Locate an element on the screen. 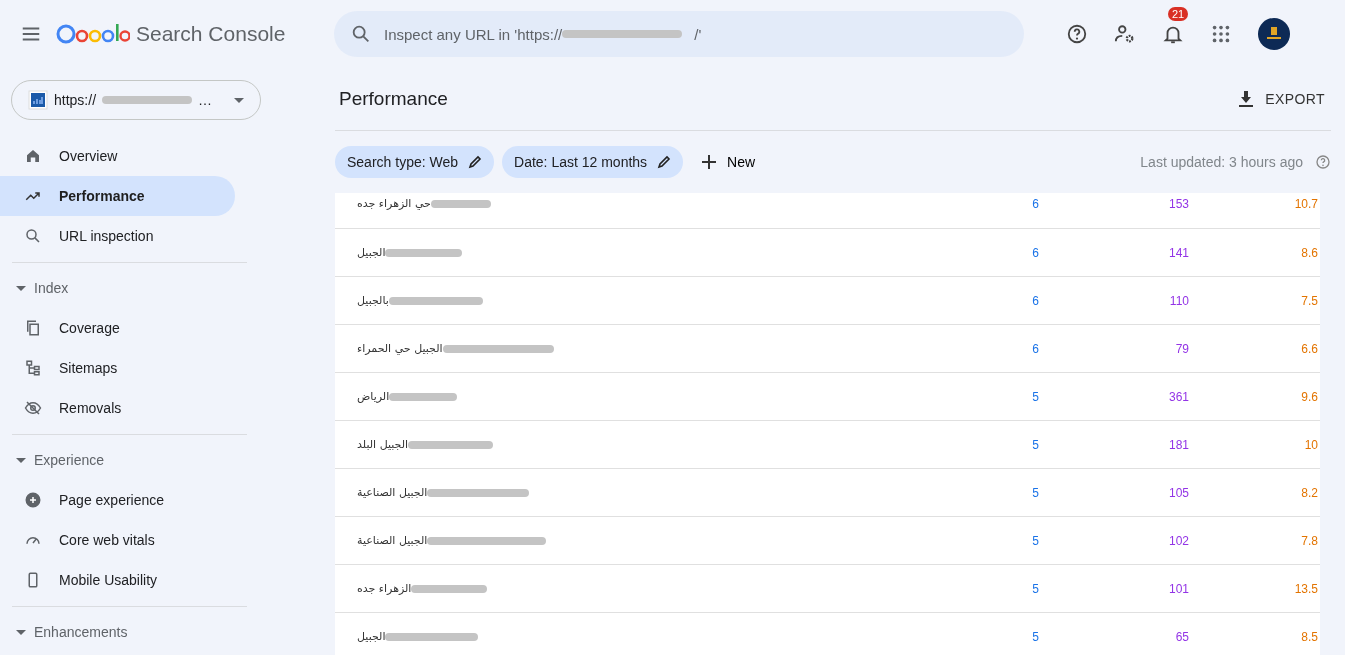 The height and width of the screenshot is (655, 1345). nav-item: URL inspection is located at coordinates (117, 236).